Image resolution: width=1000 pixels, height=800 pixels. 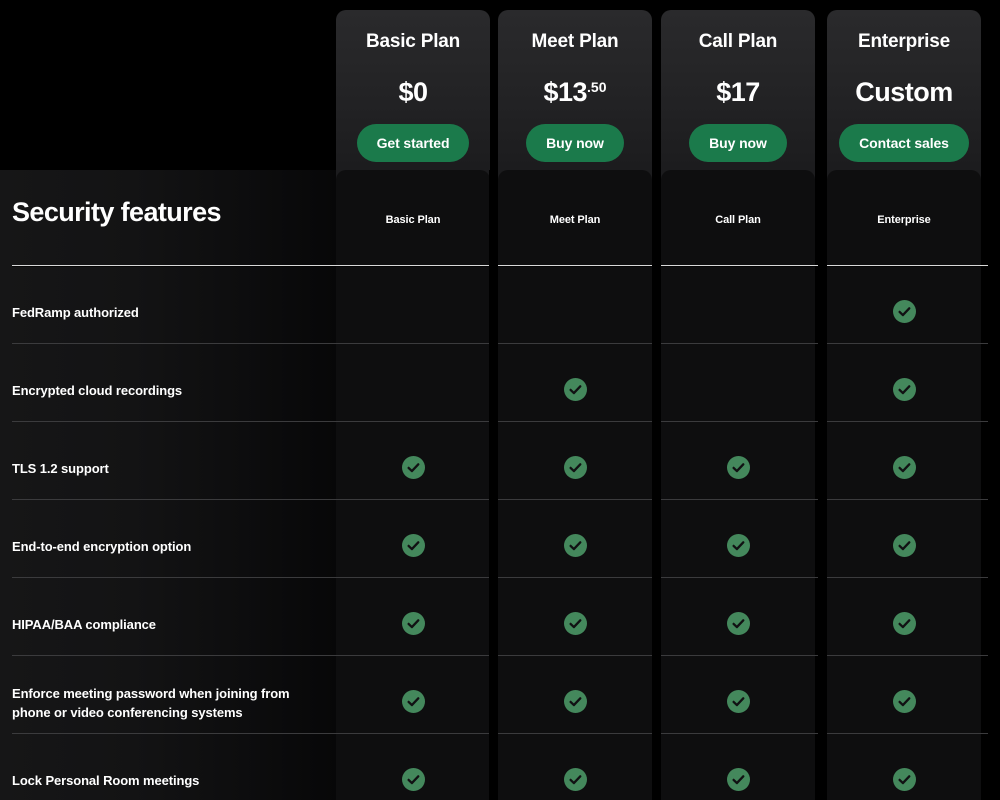 I want to click on table-row: FedRamp authorized, so click(x=500, y=305).